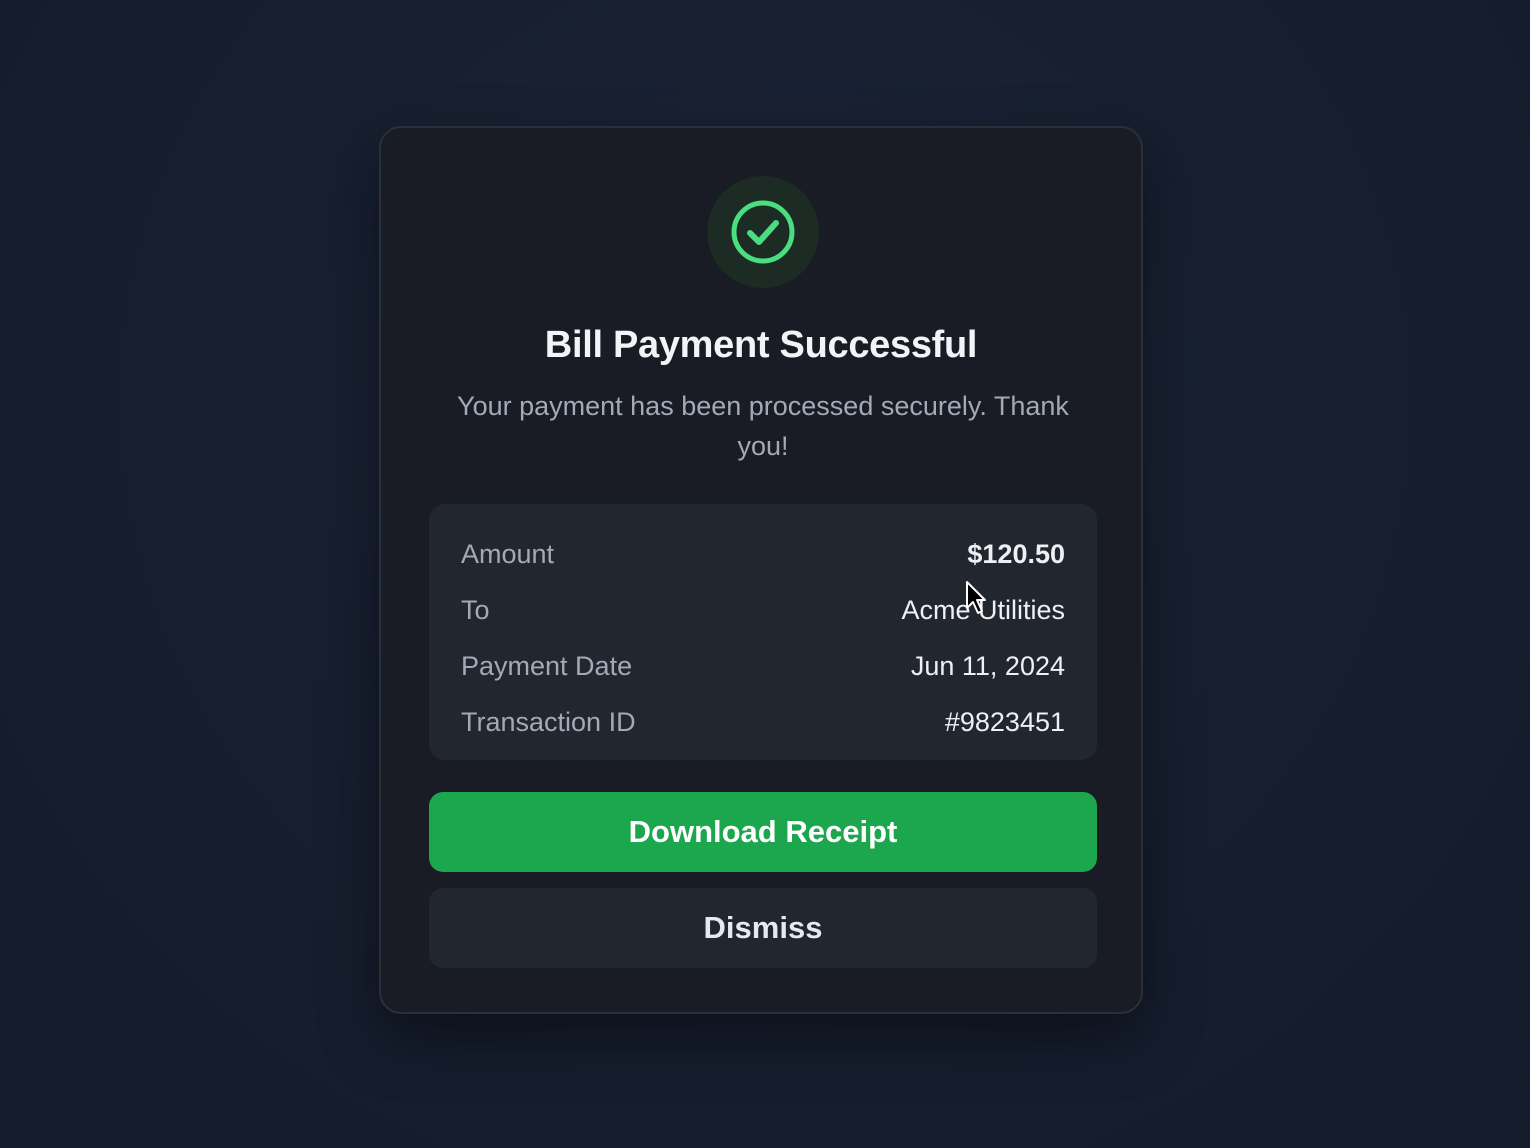 This screenshot has width=1530, height=1148. I want to click on detail-value-amount: $120.50, so click(1016, 553).